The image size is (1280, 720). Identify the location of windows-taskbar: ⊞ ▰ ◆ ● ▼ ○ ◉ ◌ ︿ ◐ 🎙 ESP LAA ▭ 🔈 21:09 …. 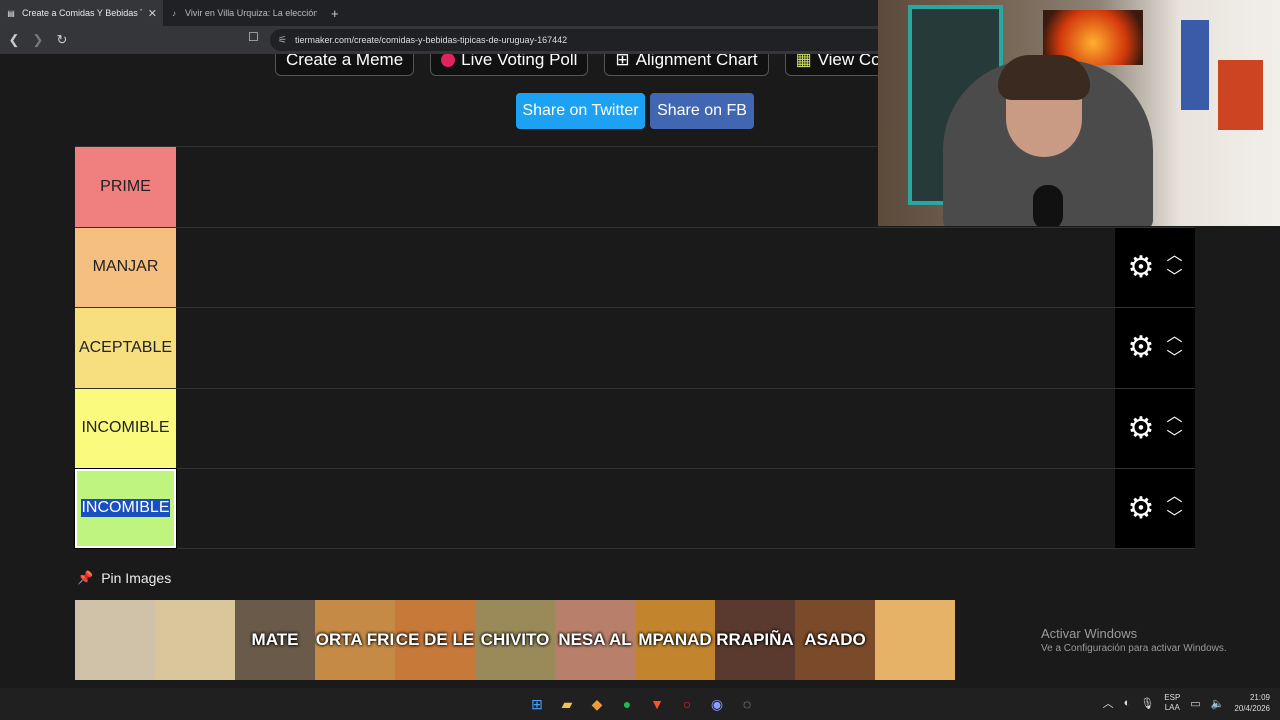
(640, 704).